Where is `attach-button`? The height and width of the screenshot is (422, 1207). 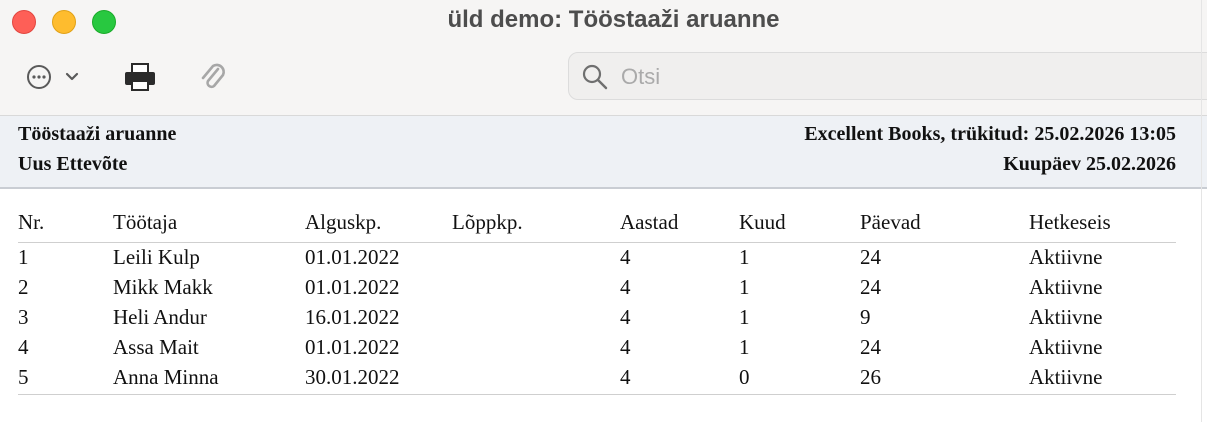 attach-button is located at coordinates (213, 77).